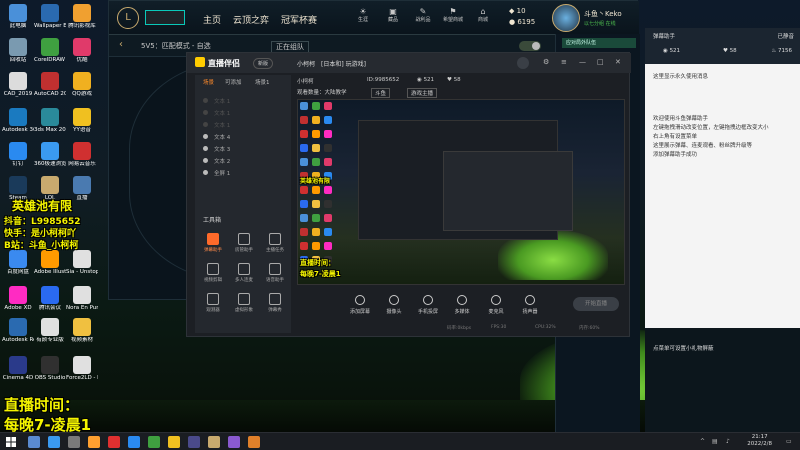 This screenshot has height=450, width=800. I want to click on lol-play-button, so click(165, 17).